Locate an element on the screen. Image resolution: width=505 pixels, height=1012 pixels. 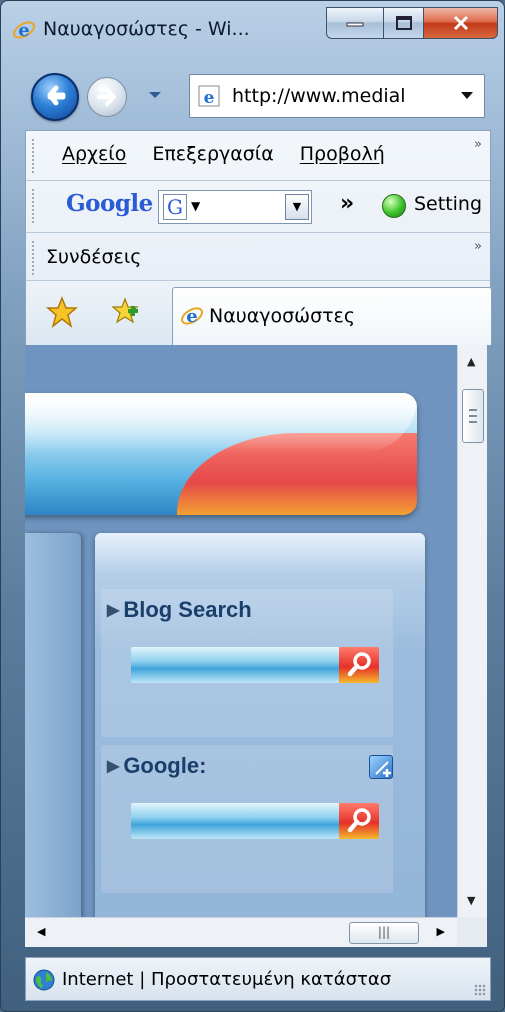
tab-active: e Ναυαγοσώστες is located at coordinates (332, 316).